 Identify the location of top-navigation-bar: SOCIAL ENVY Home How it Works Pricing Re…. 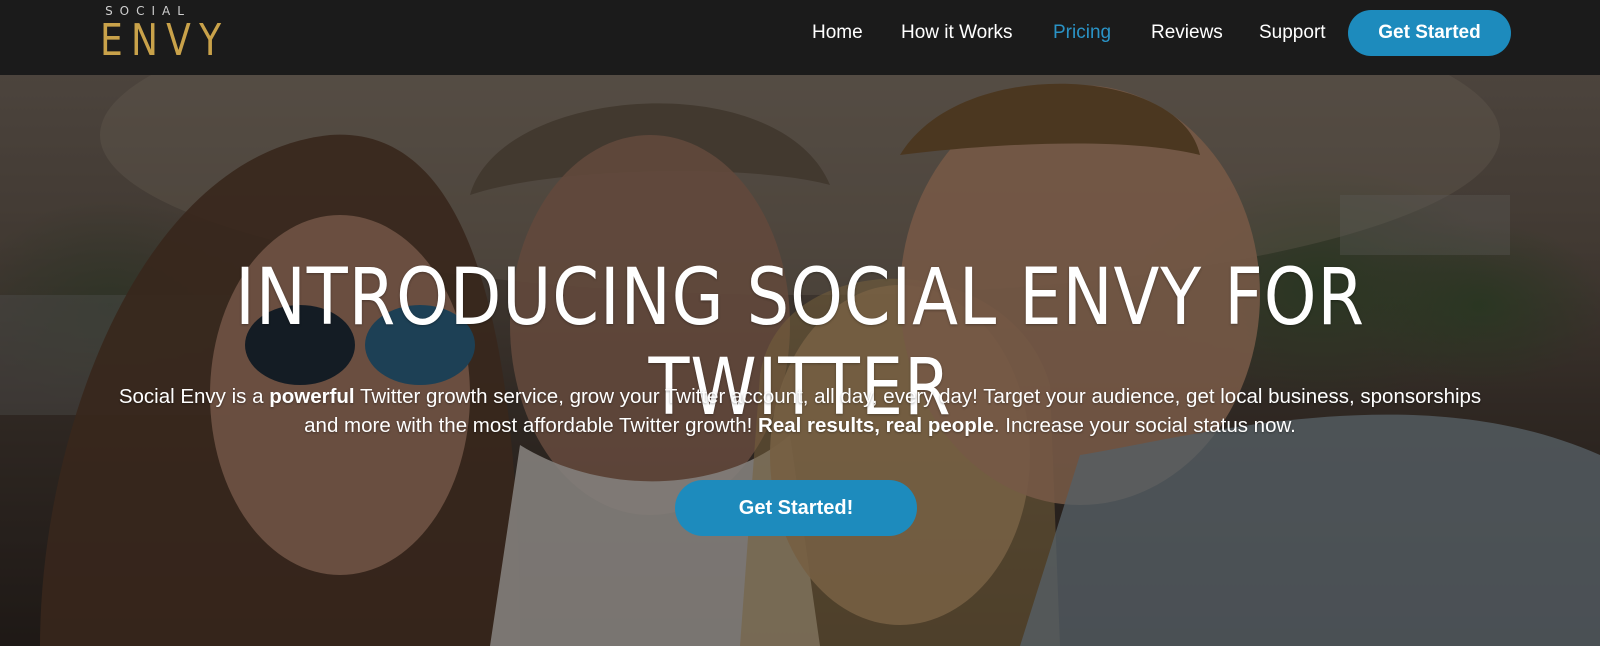
(800, 37).